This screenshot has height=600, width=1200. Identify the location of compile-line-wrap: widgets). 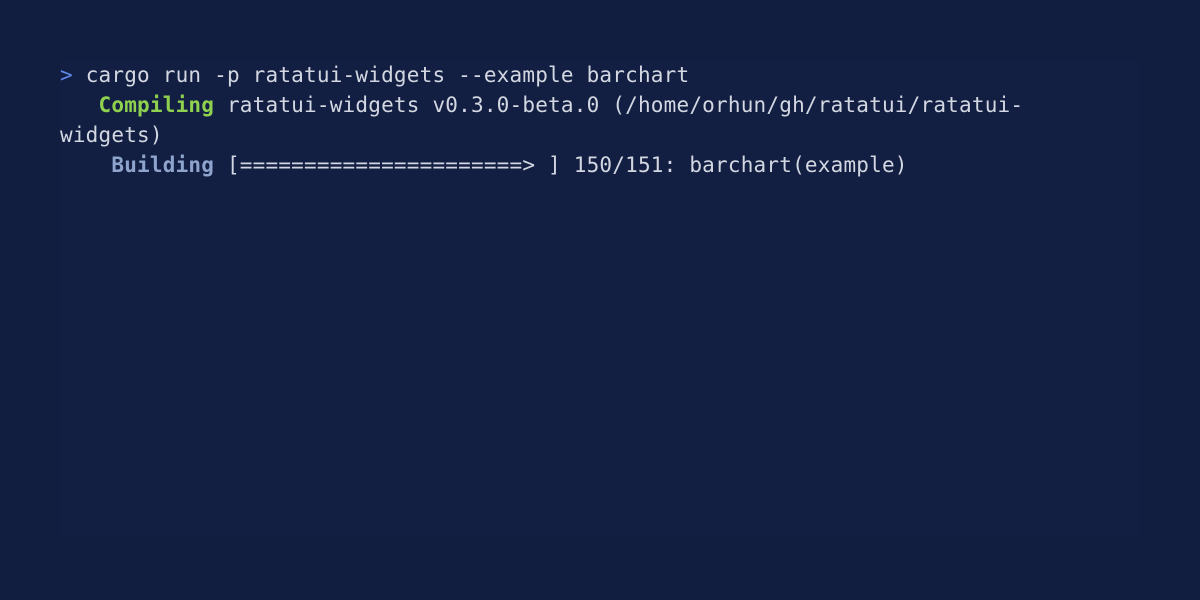
(600, 135).